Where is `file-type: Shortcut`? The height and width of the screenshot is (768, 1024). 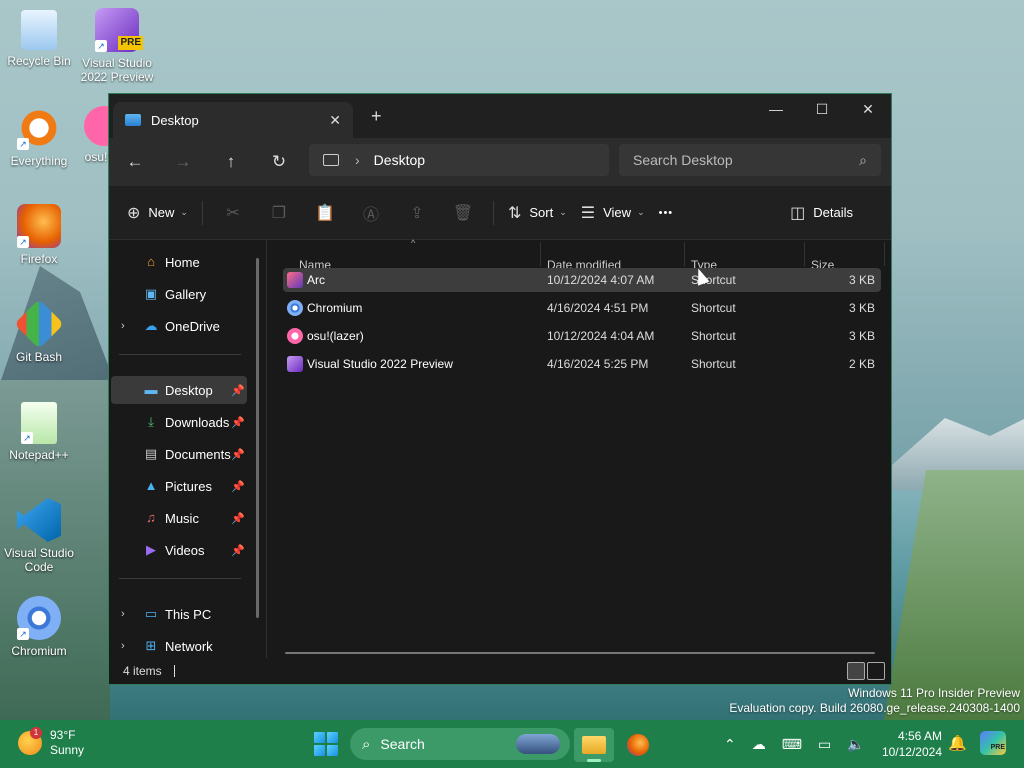
file-type: Shortcut is located at coordinates (713, 308).